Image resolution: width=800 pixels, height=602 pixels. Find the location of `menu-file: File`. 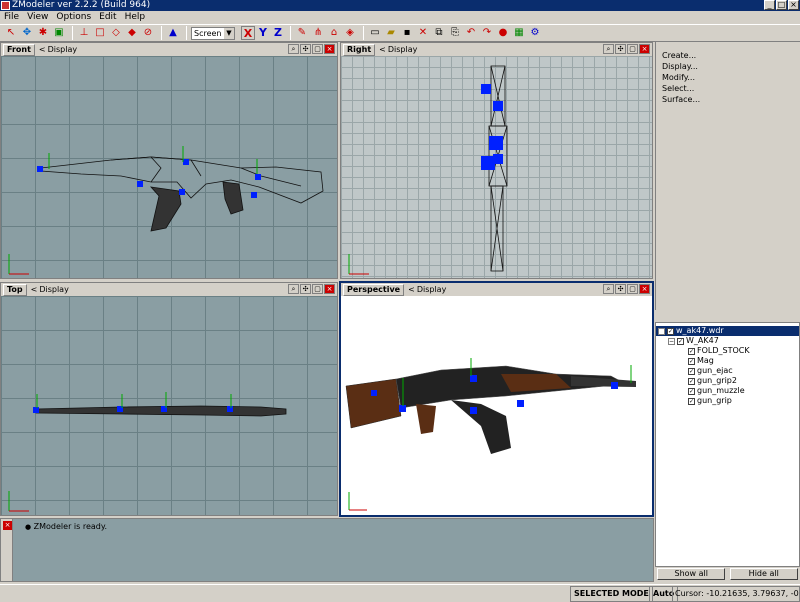

menu-file: File is located at coordinates (11, 17).